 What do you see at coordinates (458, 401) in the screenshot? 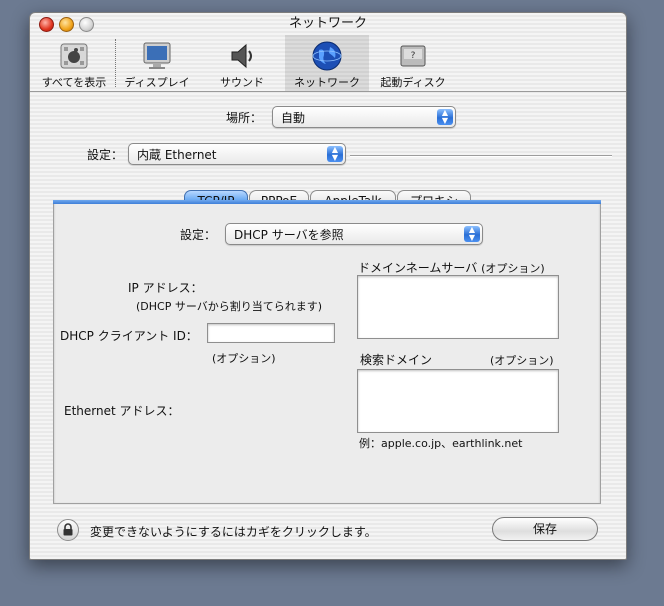
I see `search-domains-textarea` at bounding box center [458, 401].